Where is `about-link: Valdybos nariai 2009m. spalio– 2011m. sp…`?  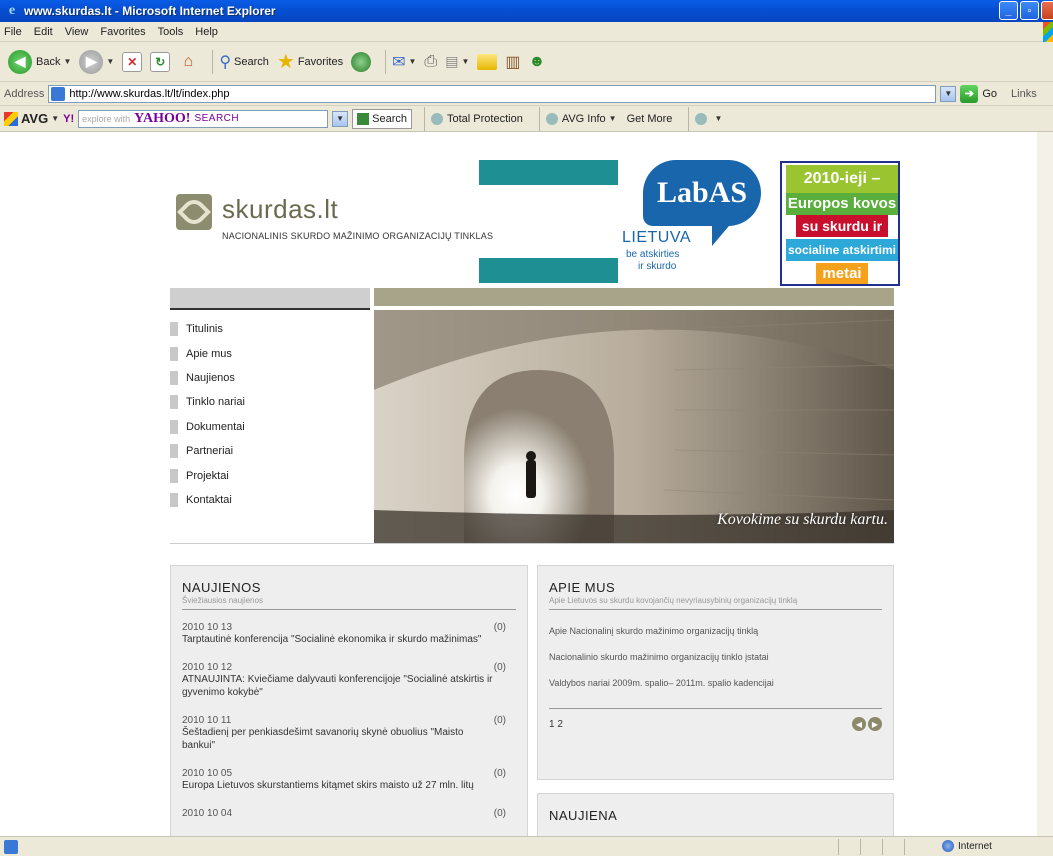 about-link: Valdybos nariai 2009m. spalio– 2011m. sp… is located at coordinates (715, 683).